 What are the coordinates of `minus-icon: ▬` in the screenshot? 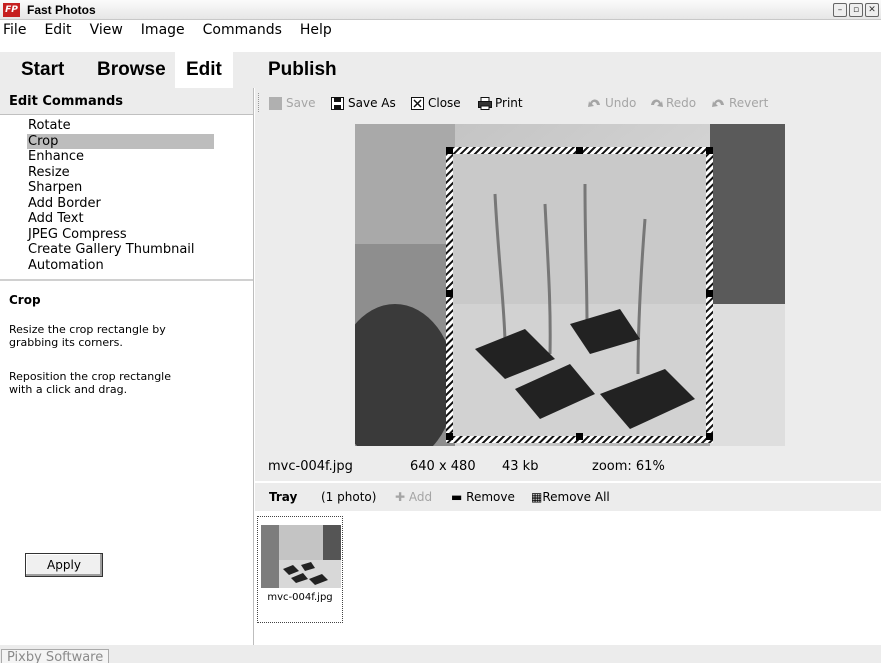 It's located at (459, 497).